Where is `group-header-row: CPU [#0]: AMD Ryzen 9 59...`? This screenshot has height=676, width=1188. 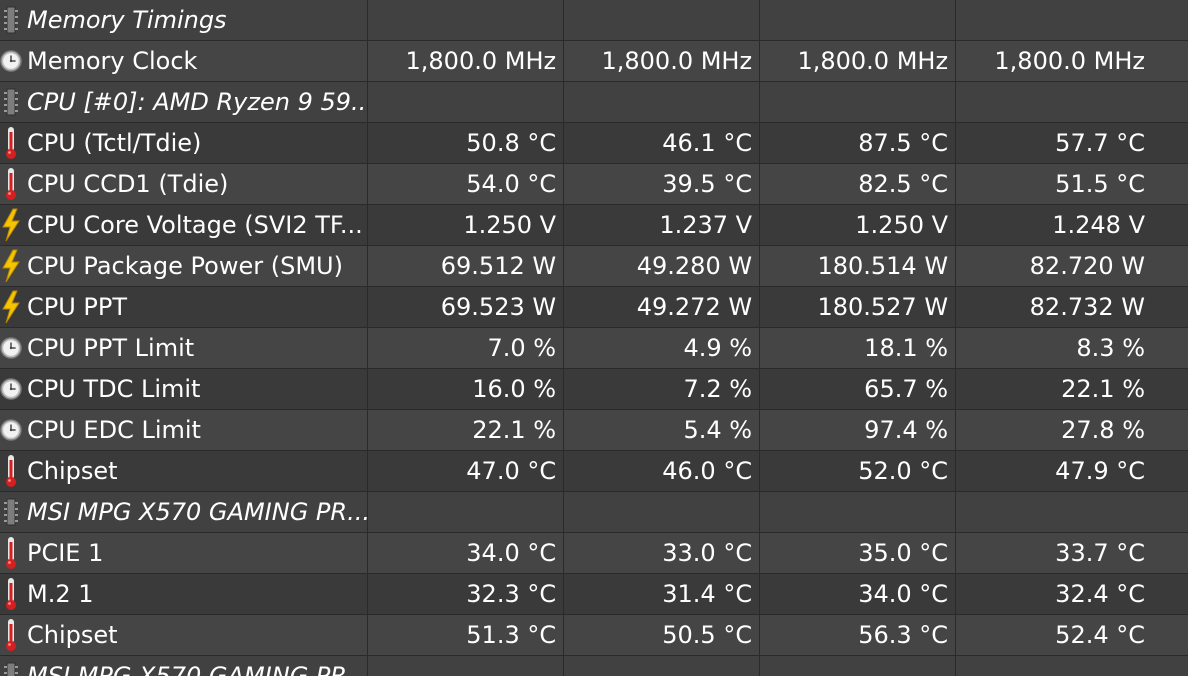
group-header-row: CPU [#0]: AMD Ryzen 9 59... is located at coordinates (594, 102).